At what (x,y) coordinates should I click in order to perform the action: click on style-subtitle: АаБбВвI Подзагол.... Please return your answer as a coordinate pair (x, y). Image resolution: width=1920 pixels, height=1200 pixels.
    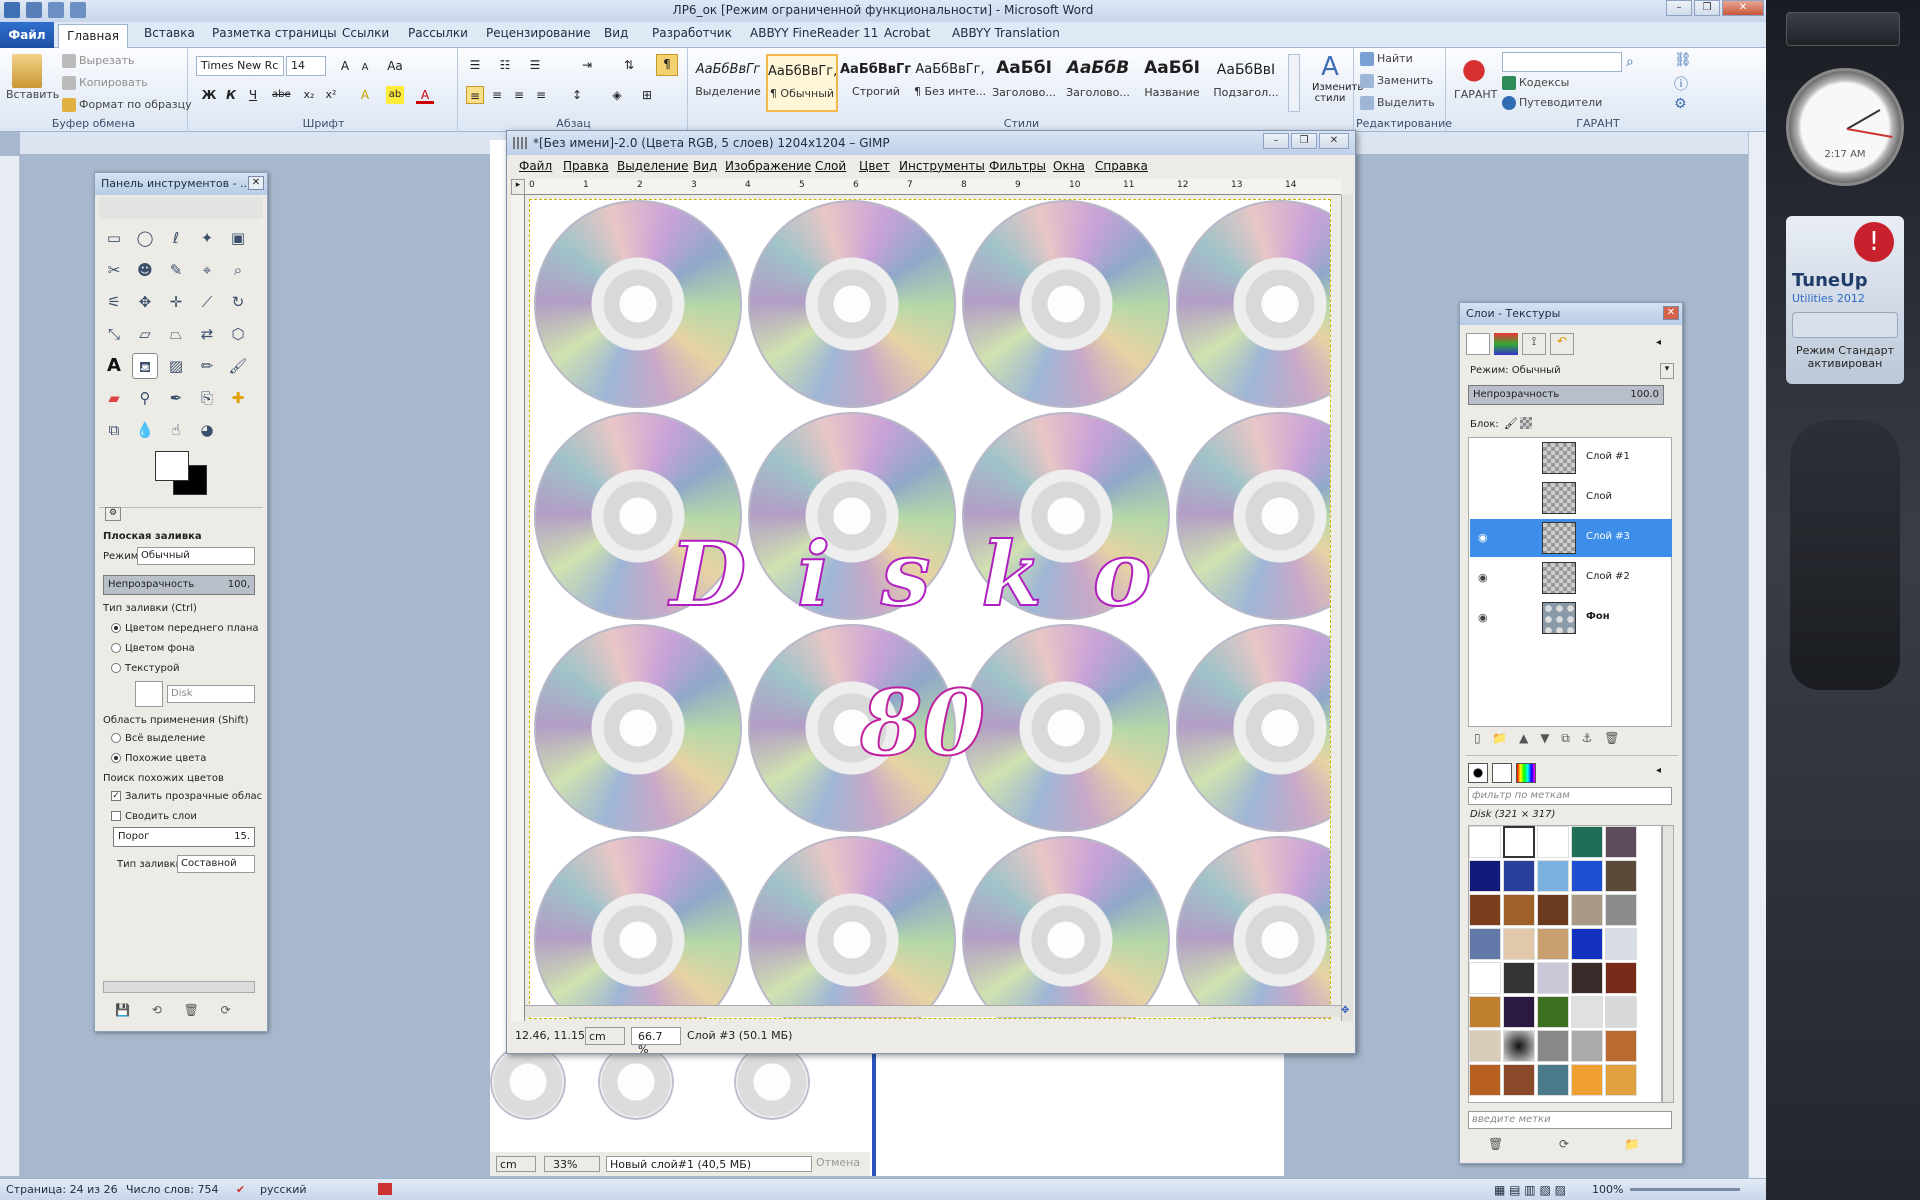
    Looking at the image, I should click on (1246, 83).